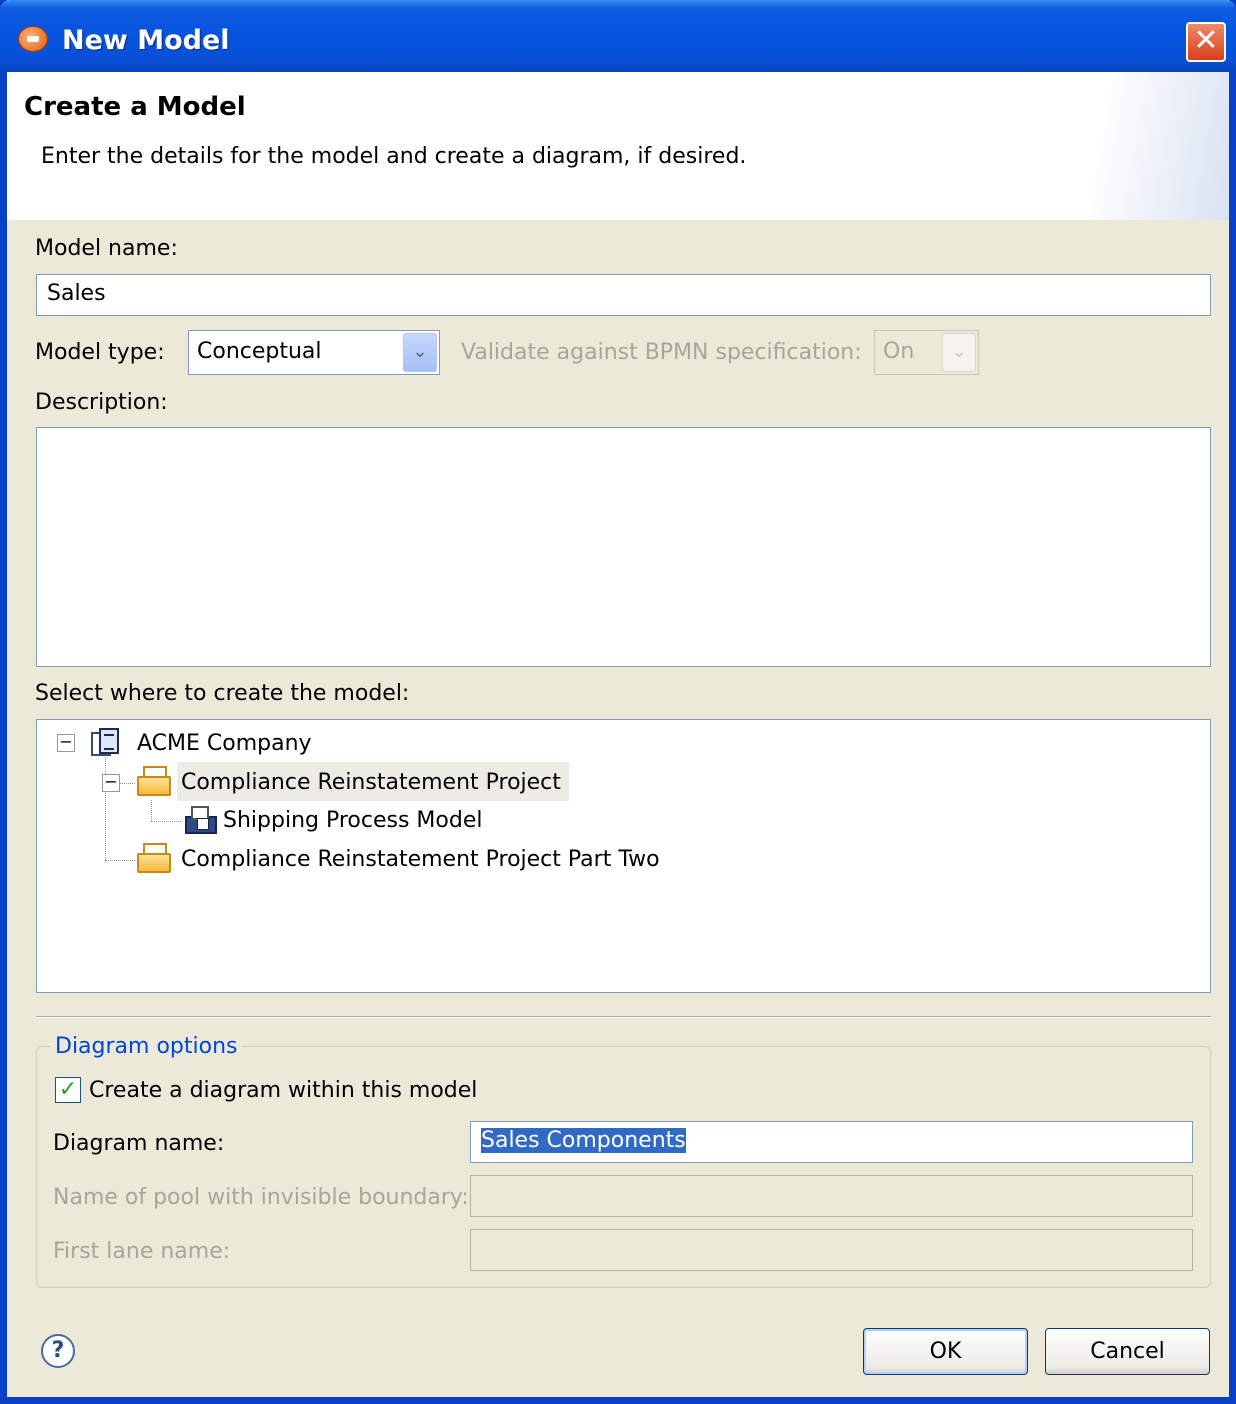 The width and height of the screenshot is (1236, 1404). I want to click on model-type-label: Model type:, so click(100, 352).